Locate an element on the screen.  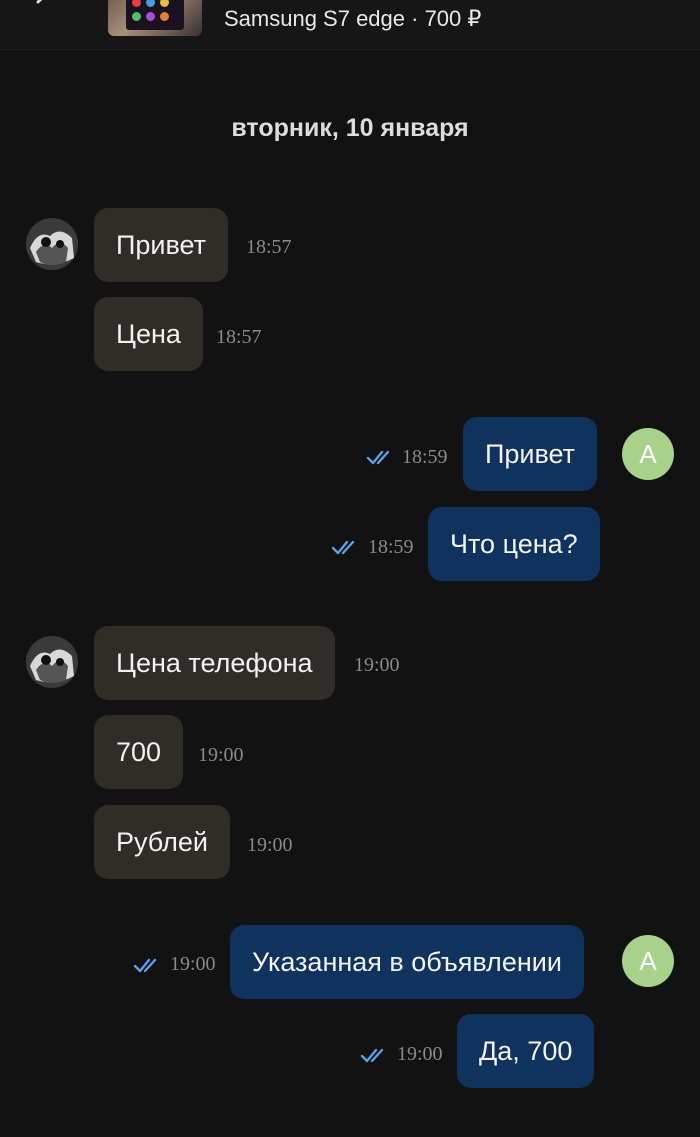
message-bubble-outgoing: Указанная в объявлении is located at coordinates (407, 962).